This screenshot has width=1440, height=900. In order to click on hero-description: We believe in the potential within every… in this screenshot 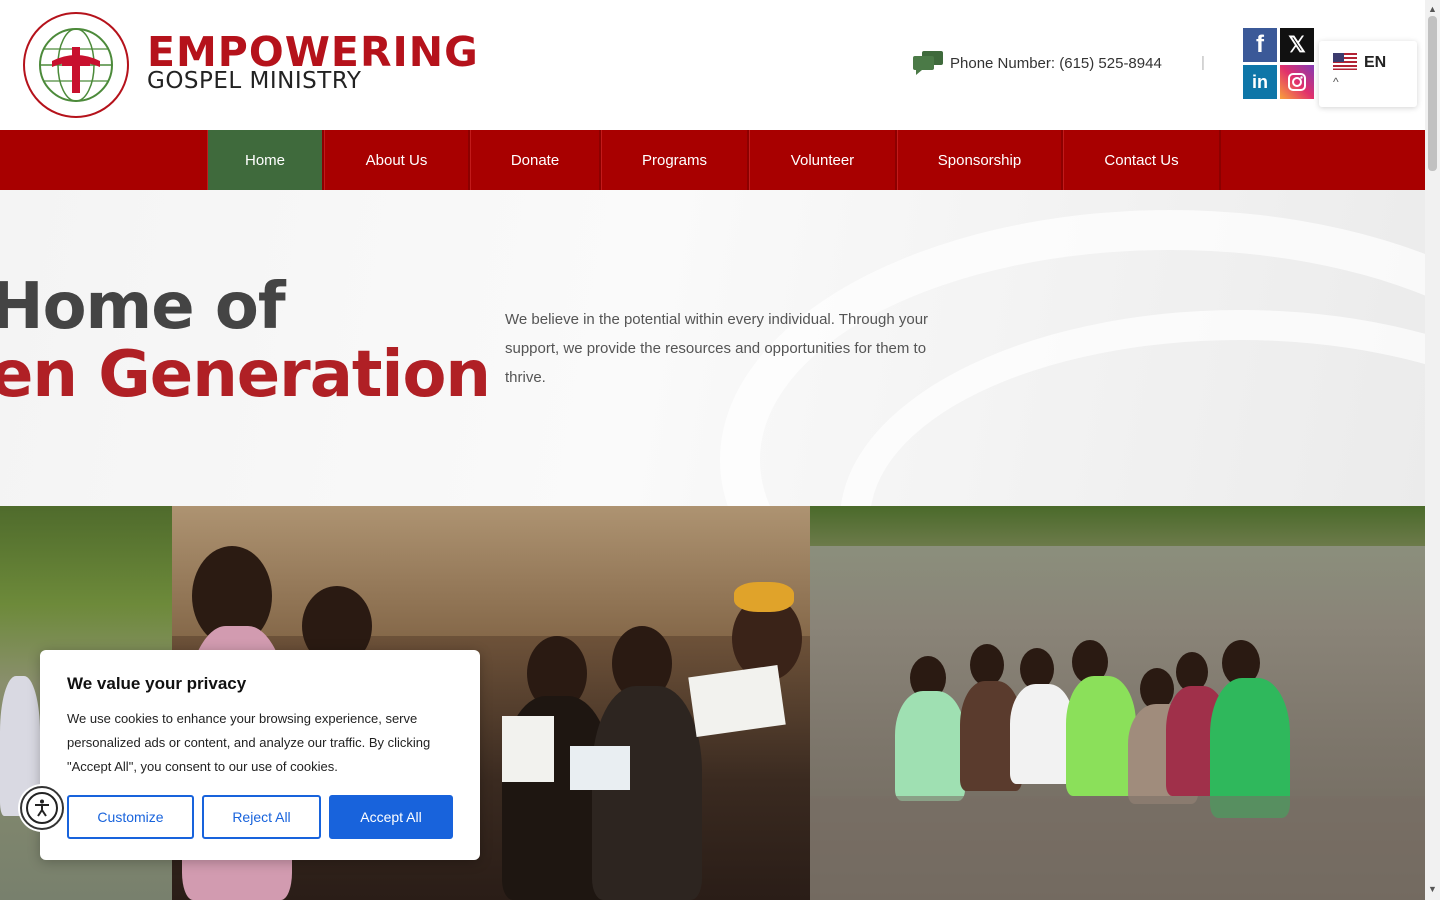, I will do `click(717, 348)`.